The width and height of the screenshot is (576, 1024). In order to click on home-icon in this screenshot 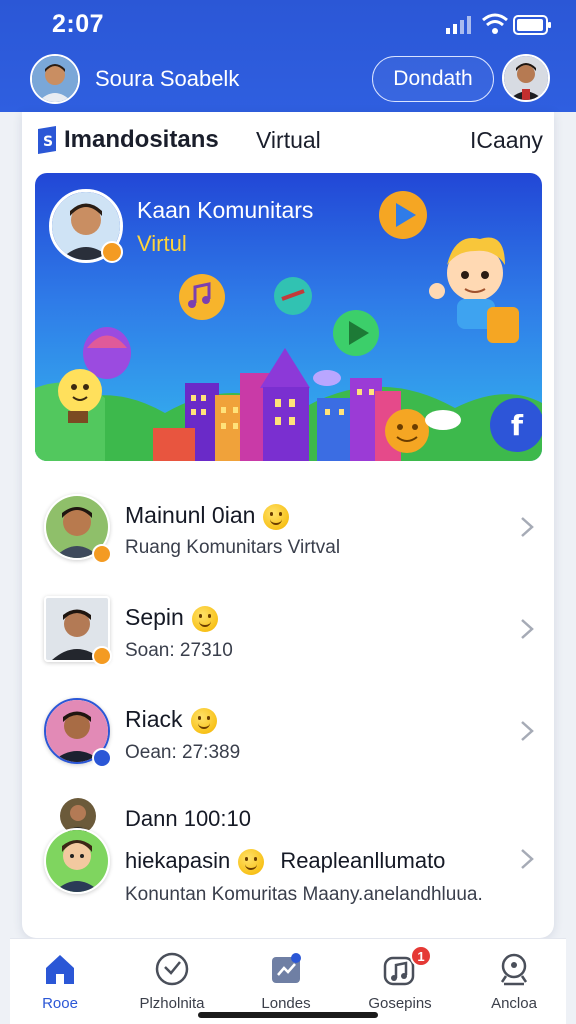, I will do `click(60, 969)`.